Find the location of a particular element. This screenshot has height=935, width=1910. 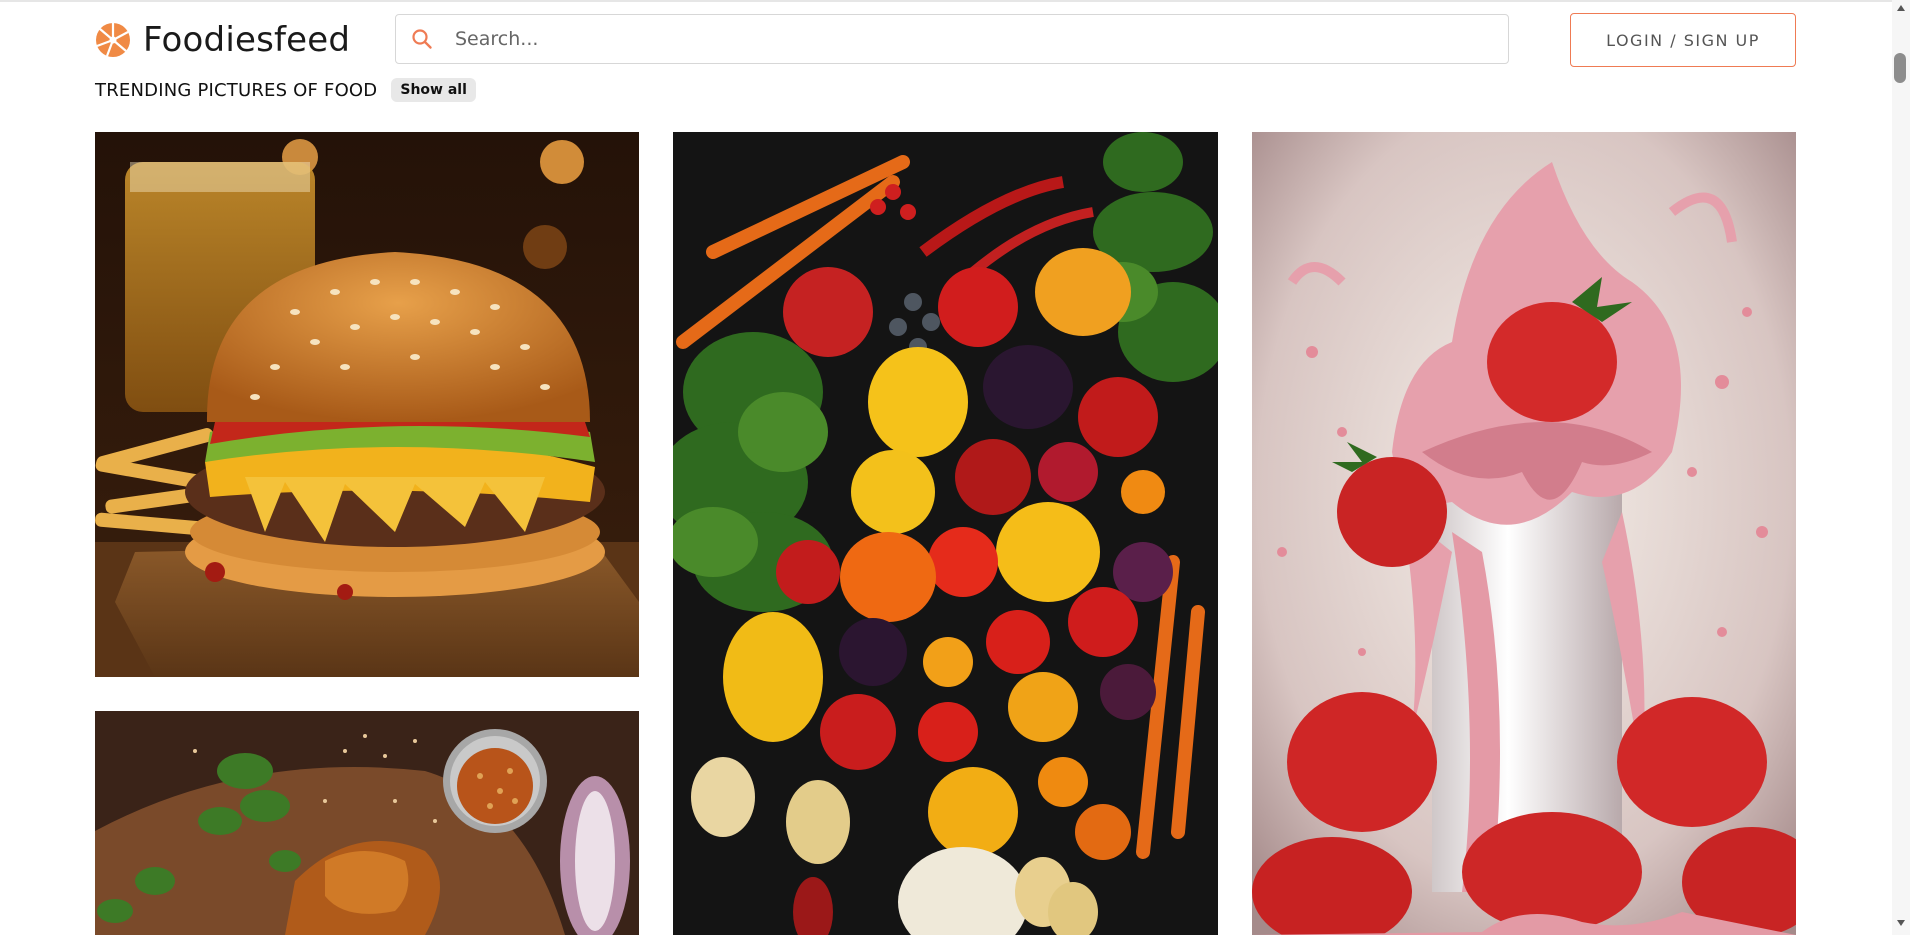

search-input is located at coordinates (980, 39).